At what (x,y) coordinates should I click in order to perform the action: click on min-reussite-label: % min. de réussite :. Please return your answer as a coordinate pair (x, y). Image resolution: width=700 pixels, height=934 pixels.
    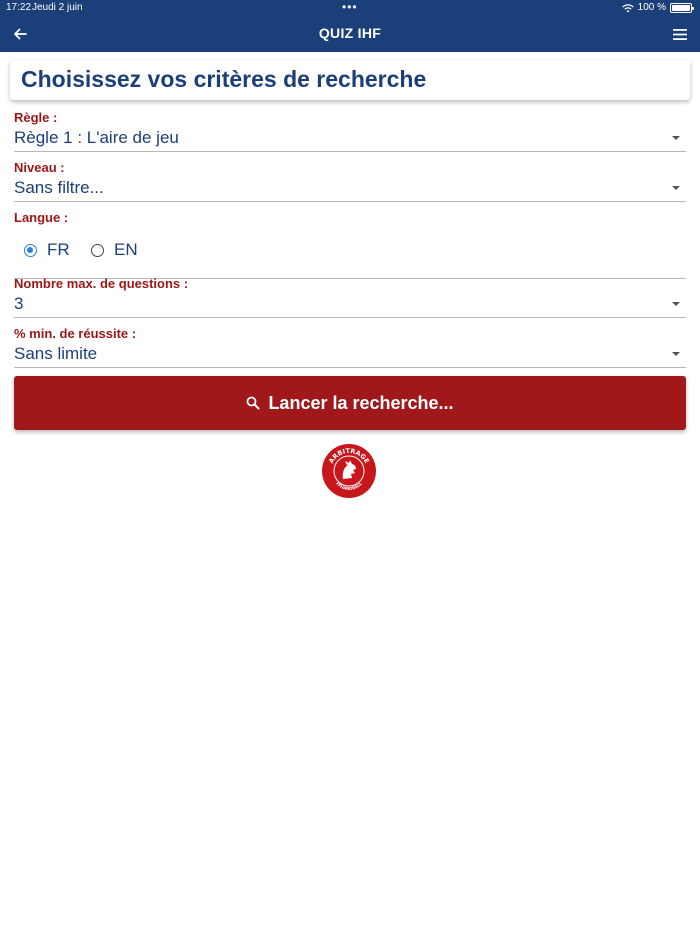
    Looking at the image, I should click on (75, 333).